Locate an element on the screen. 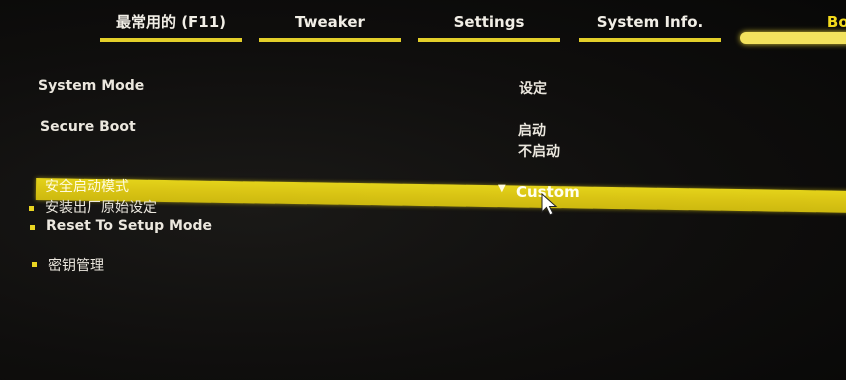 The width and height of the screenshot is (846, 380). tab-tweaker: Tweaker is located at coordinates (330, 26).